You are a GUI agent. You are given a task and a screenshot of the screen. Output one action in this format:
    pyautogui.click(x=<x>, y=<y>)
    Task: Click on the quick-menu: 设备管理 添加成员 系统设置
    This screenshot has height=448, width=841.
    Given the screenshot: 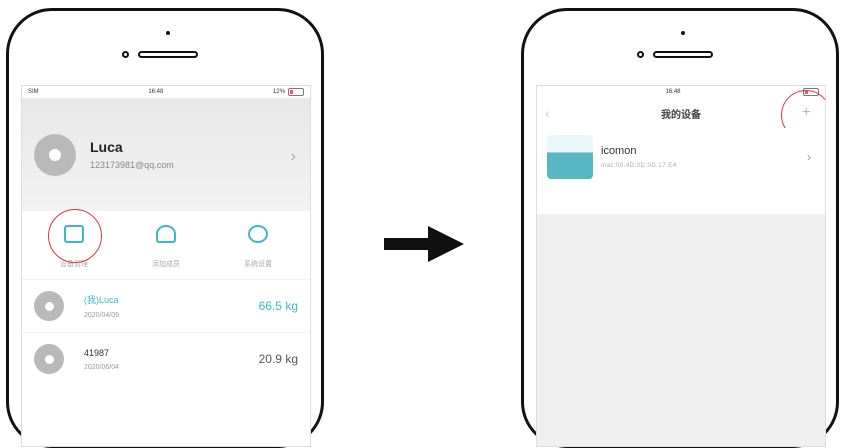 What is the action you would take?
    pyautogui.click(x=166, y=240)
    